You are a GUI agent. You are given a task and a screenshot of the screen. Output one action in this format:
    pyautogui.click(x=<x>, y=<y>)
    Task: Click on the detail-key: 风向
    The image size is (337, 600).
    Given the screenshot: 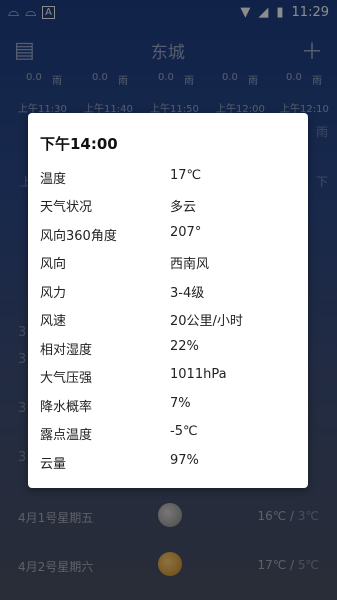 What is the action you would take?
    pyautogui.click(x=53, y=264)
    